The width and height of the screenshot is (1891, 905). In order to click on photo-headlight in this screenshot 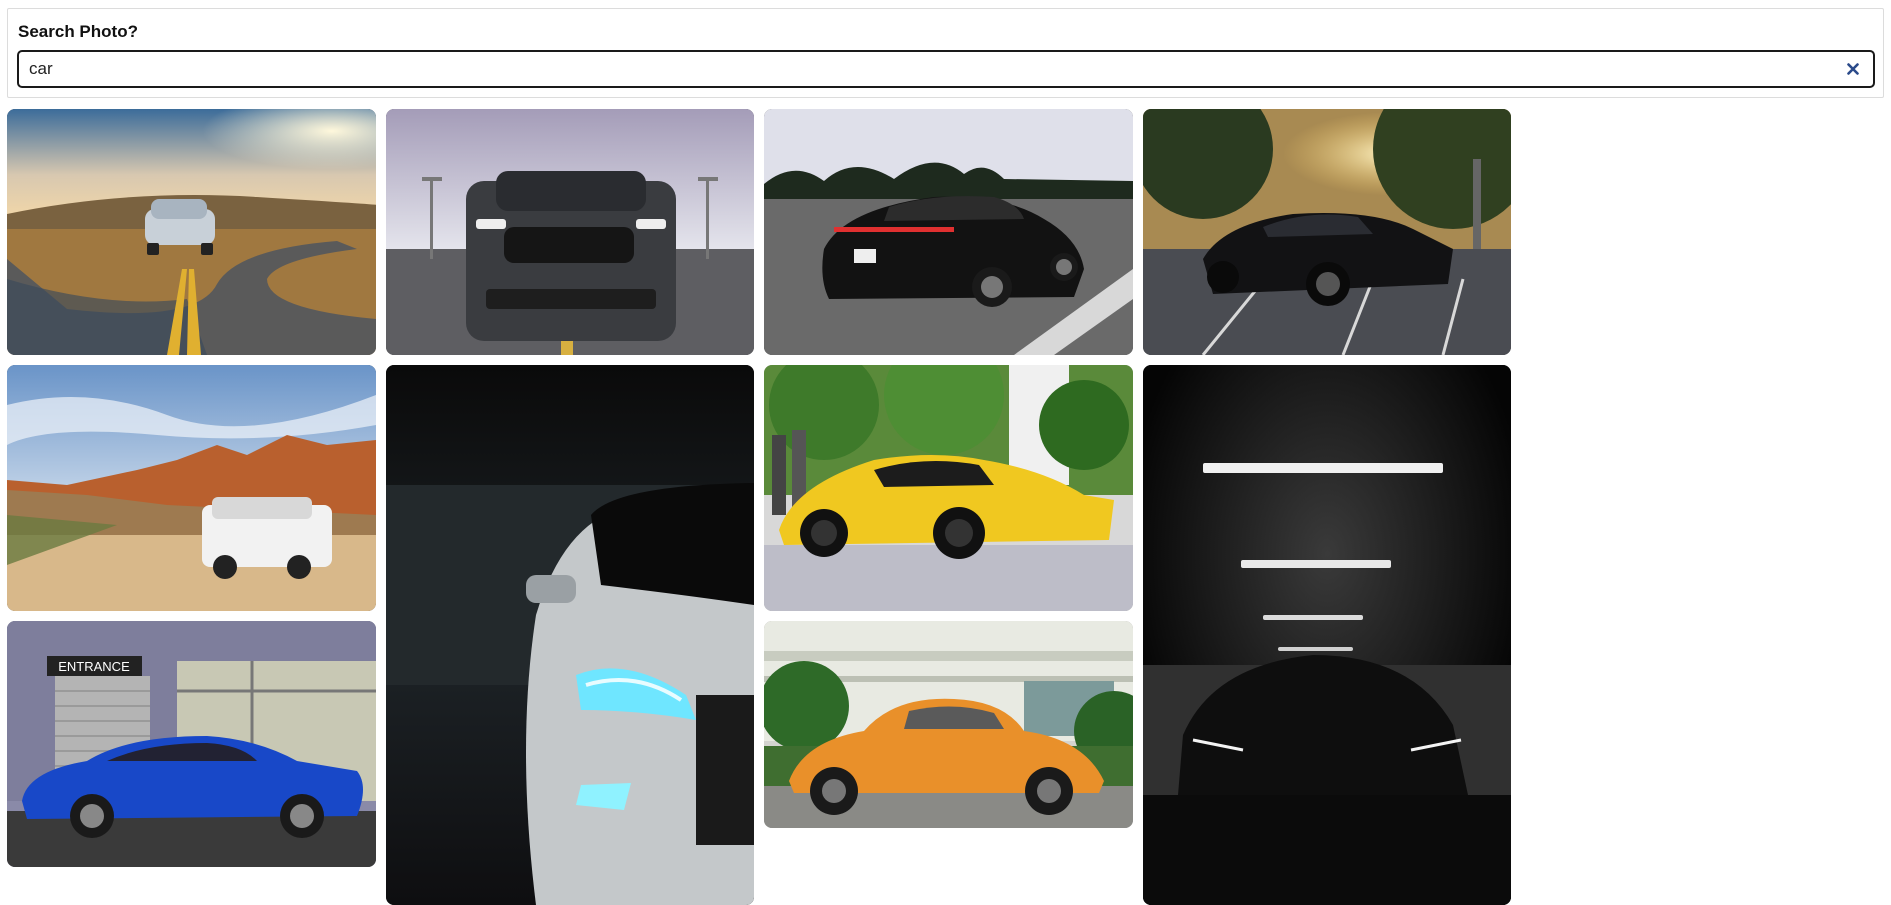, I will do `click(570, 635)`.